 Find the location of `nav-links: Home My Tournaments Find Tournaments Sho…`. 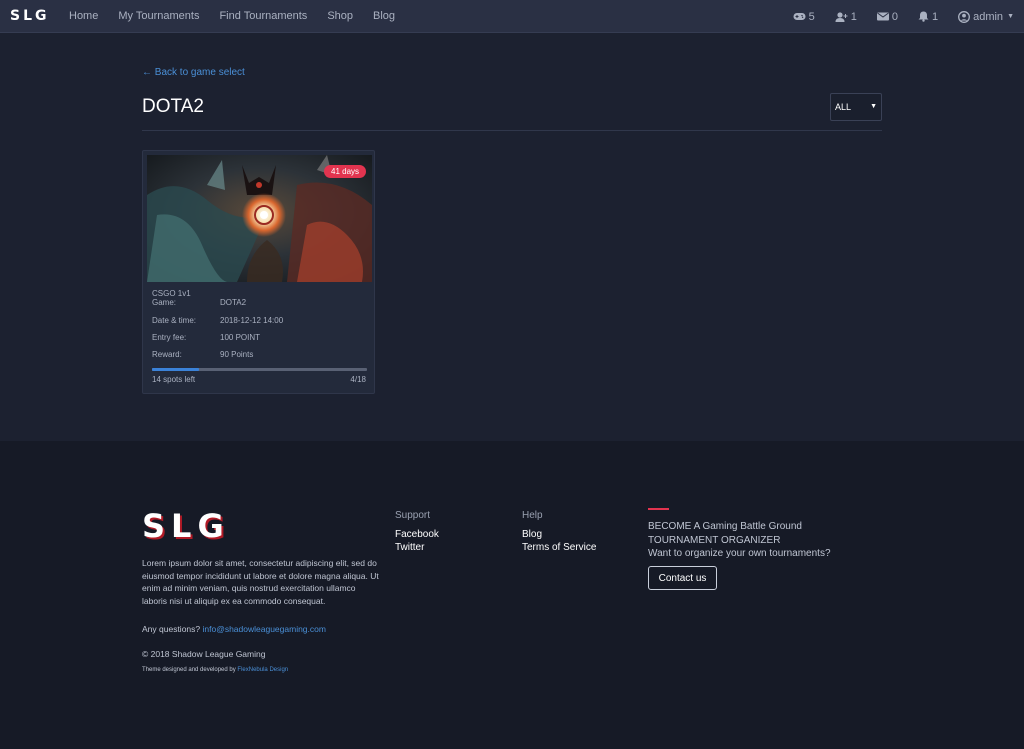

nav-links: Home My Tournaments Find Tournaments Sho… is located at coordinates (242, 16).